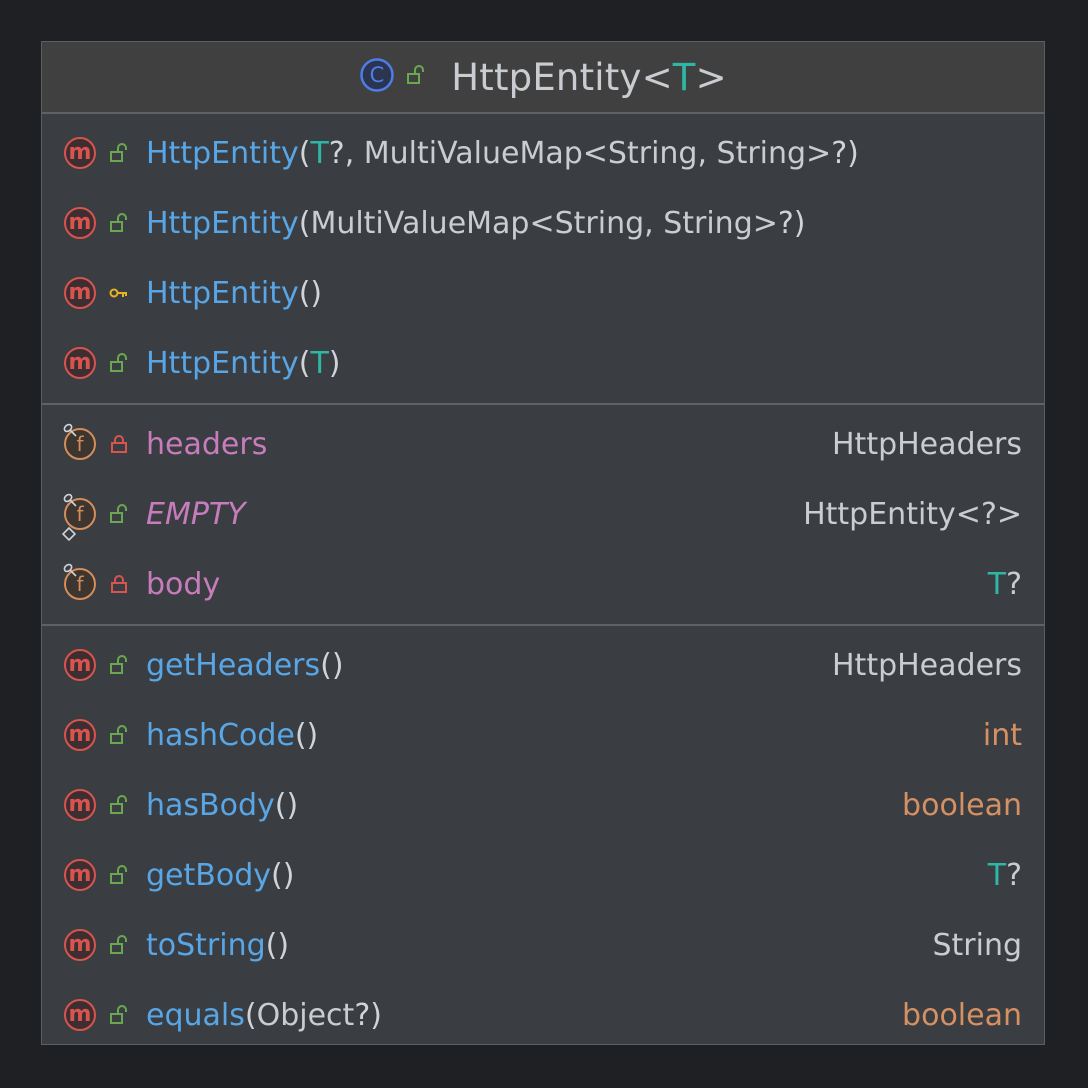  What do you see at coordinates (207, 444) in the screenshot?
I see `field-name: headers` at bounding box center [207, 444].